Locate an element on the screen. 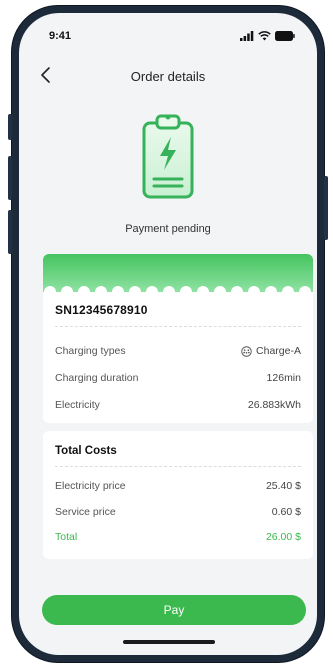 This screenshot has width=333, height=668. power-button is located at coordinates (326, 208).